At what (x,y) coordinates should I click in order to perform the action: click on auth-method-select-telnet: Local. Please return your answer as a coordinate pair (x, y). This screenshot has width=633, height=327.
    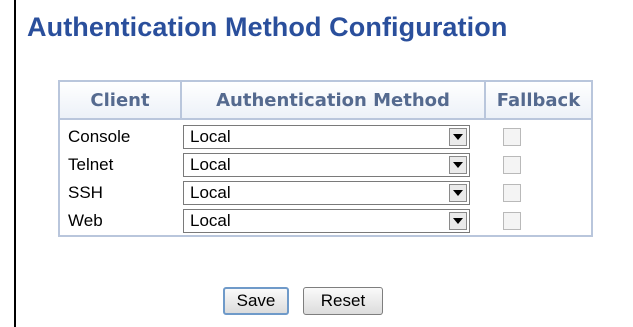
    Looking at the image, I should click on (326, 165).